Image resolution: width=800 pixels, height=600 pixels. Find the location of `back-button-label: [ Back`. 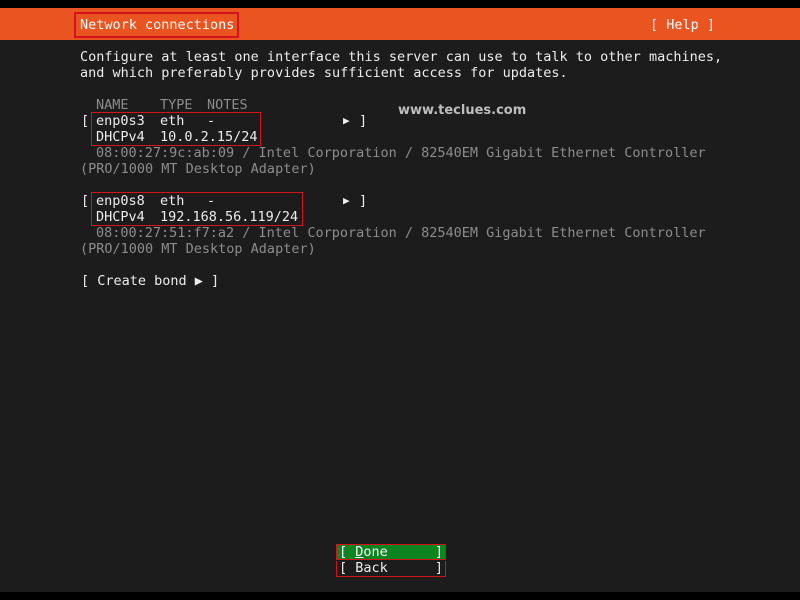

back-button-label: [ Back is located at coordinates (363, 568).